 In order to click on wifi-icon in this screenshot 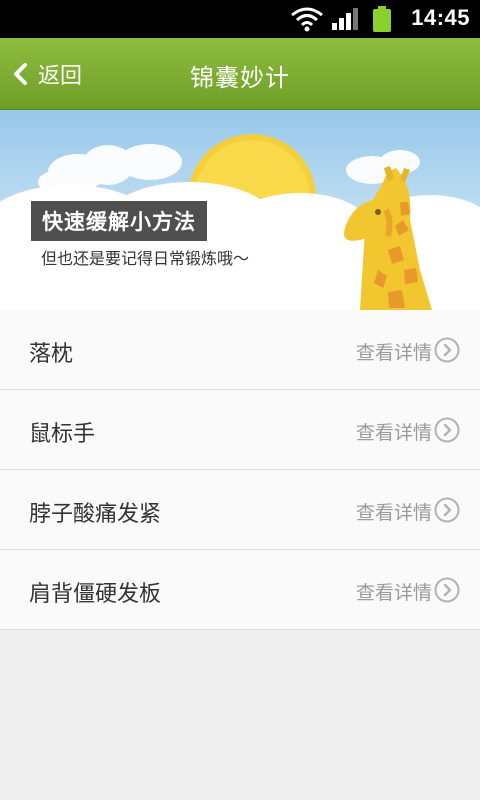, I will do `click(307, 19)`.